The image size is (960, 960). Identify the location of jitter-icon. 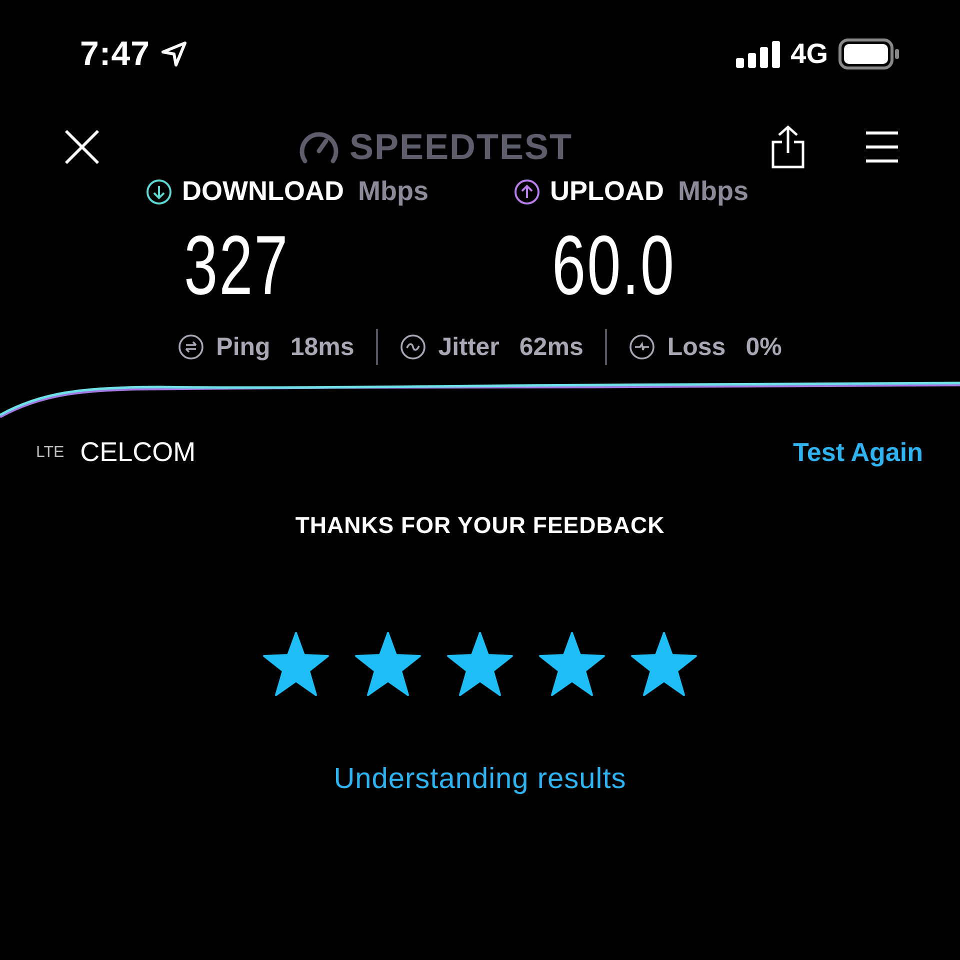
(413, 347).